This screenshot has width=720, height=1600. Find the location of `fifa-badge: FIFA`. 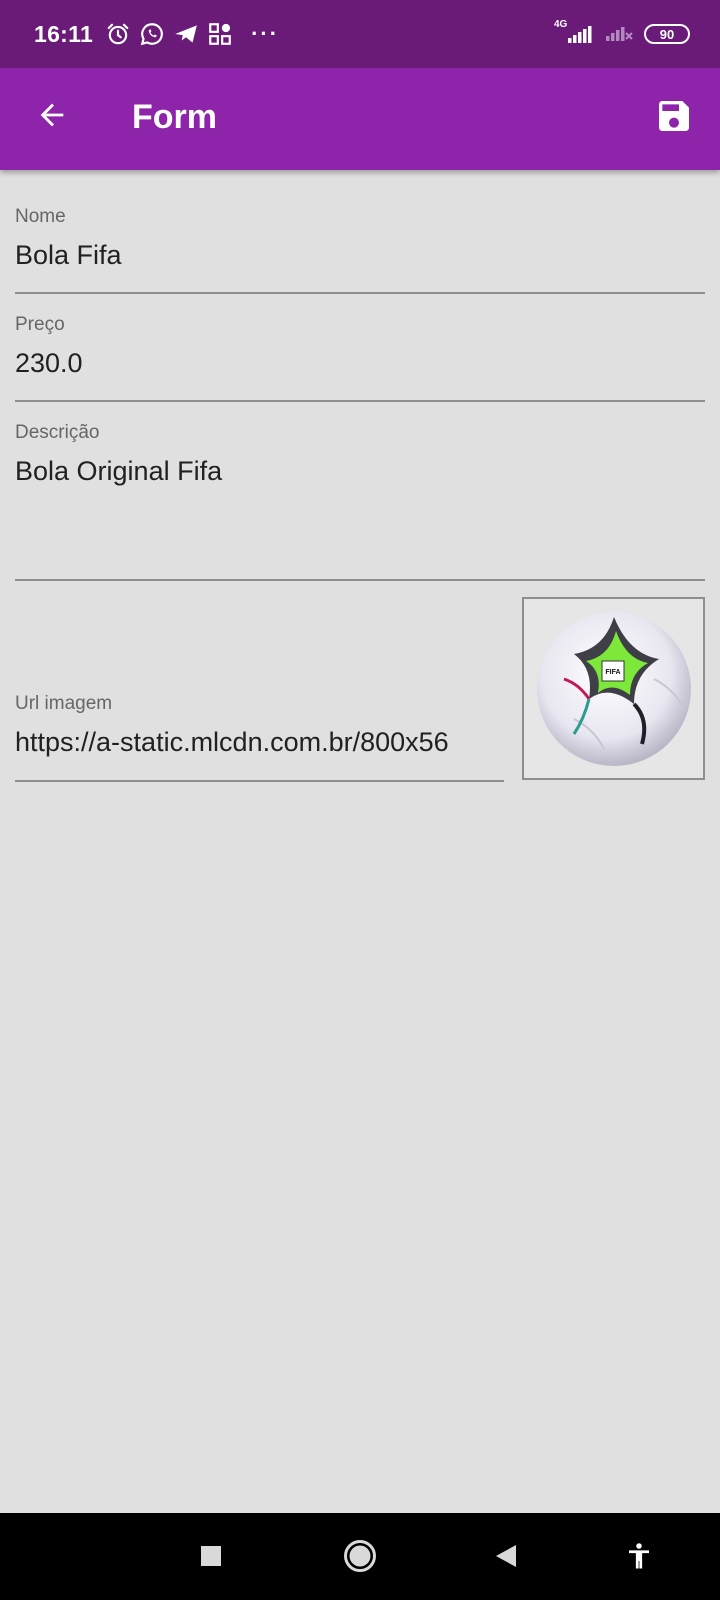

fifa-badge: FIFA is located at coordinates (612, 672).